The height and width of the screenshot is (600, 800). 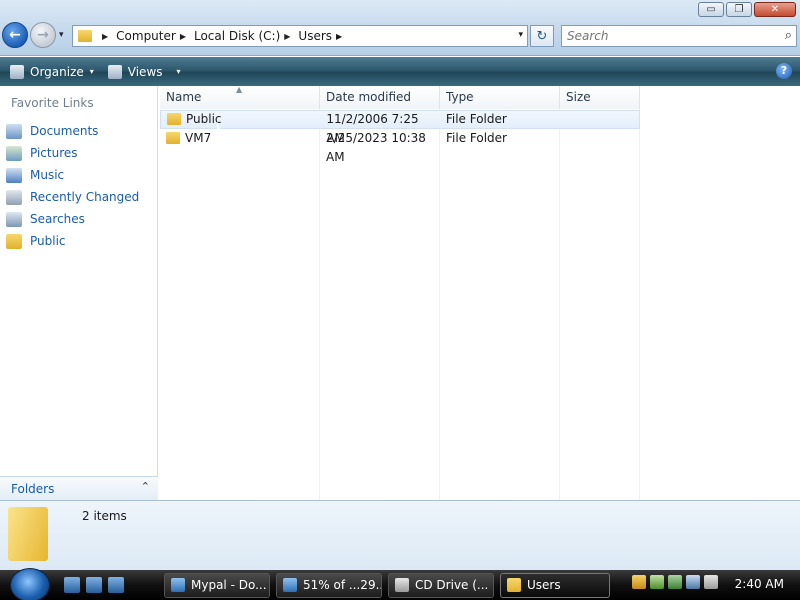 I want to click on favorite-link-recently-changed: Recently Changed, so click(x=72, y=197).